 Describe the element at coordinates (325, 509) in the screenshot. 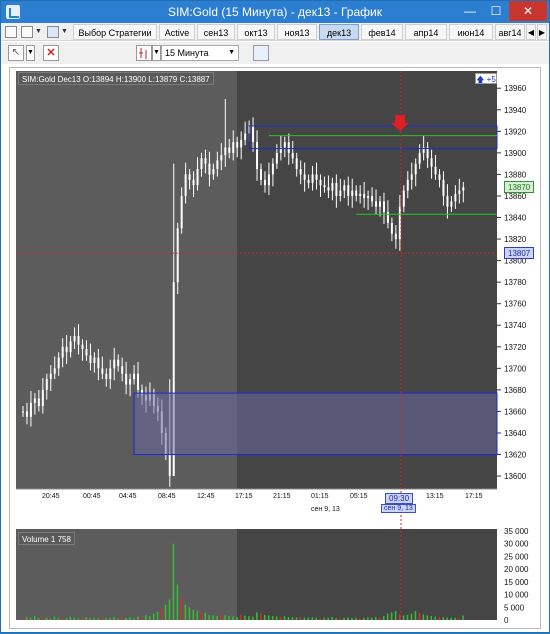

I see `date-label: сен 9, 13` at that location.